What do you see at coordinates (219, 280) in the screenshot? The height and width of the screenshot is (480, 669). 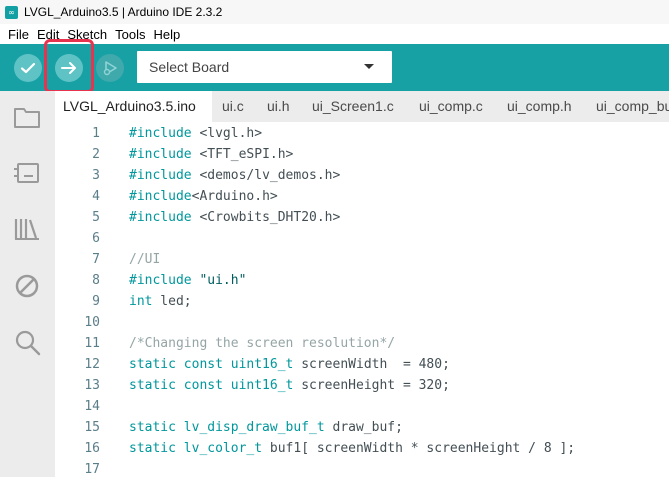 I see `code-token: "ui.h"` at bounding box center [219, 280].